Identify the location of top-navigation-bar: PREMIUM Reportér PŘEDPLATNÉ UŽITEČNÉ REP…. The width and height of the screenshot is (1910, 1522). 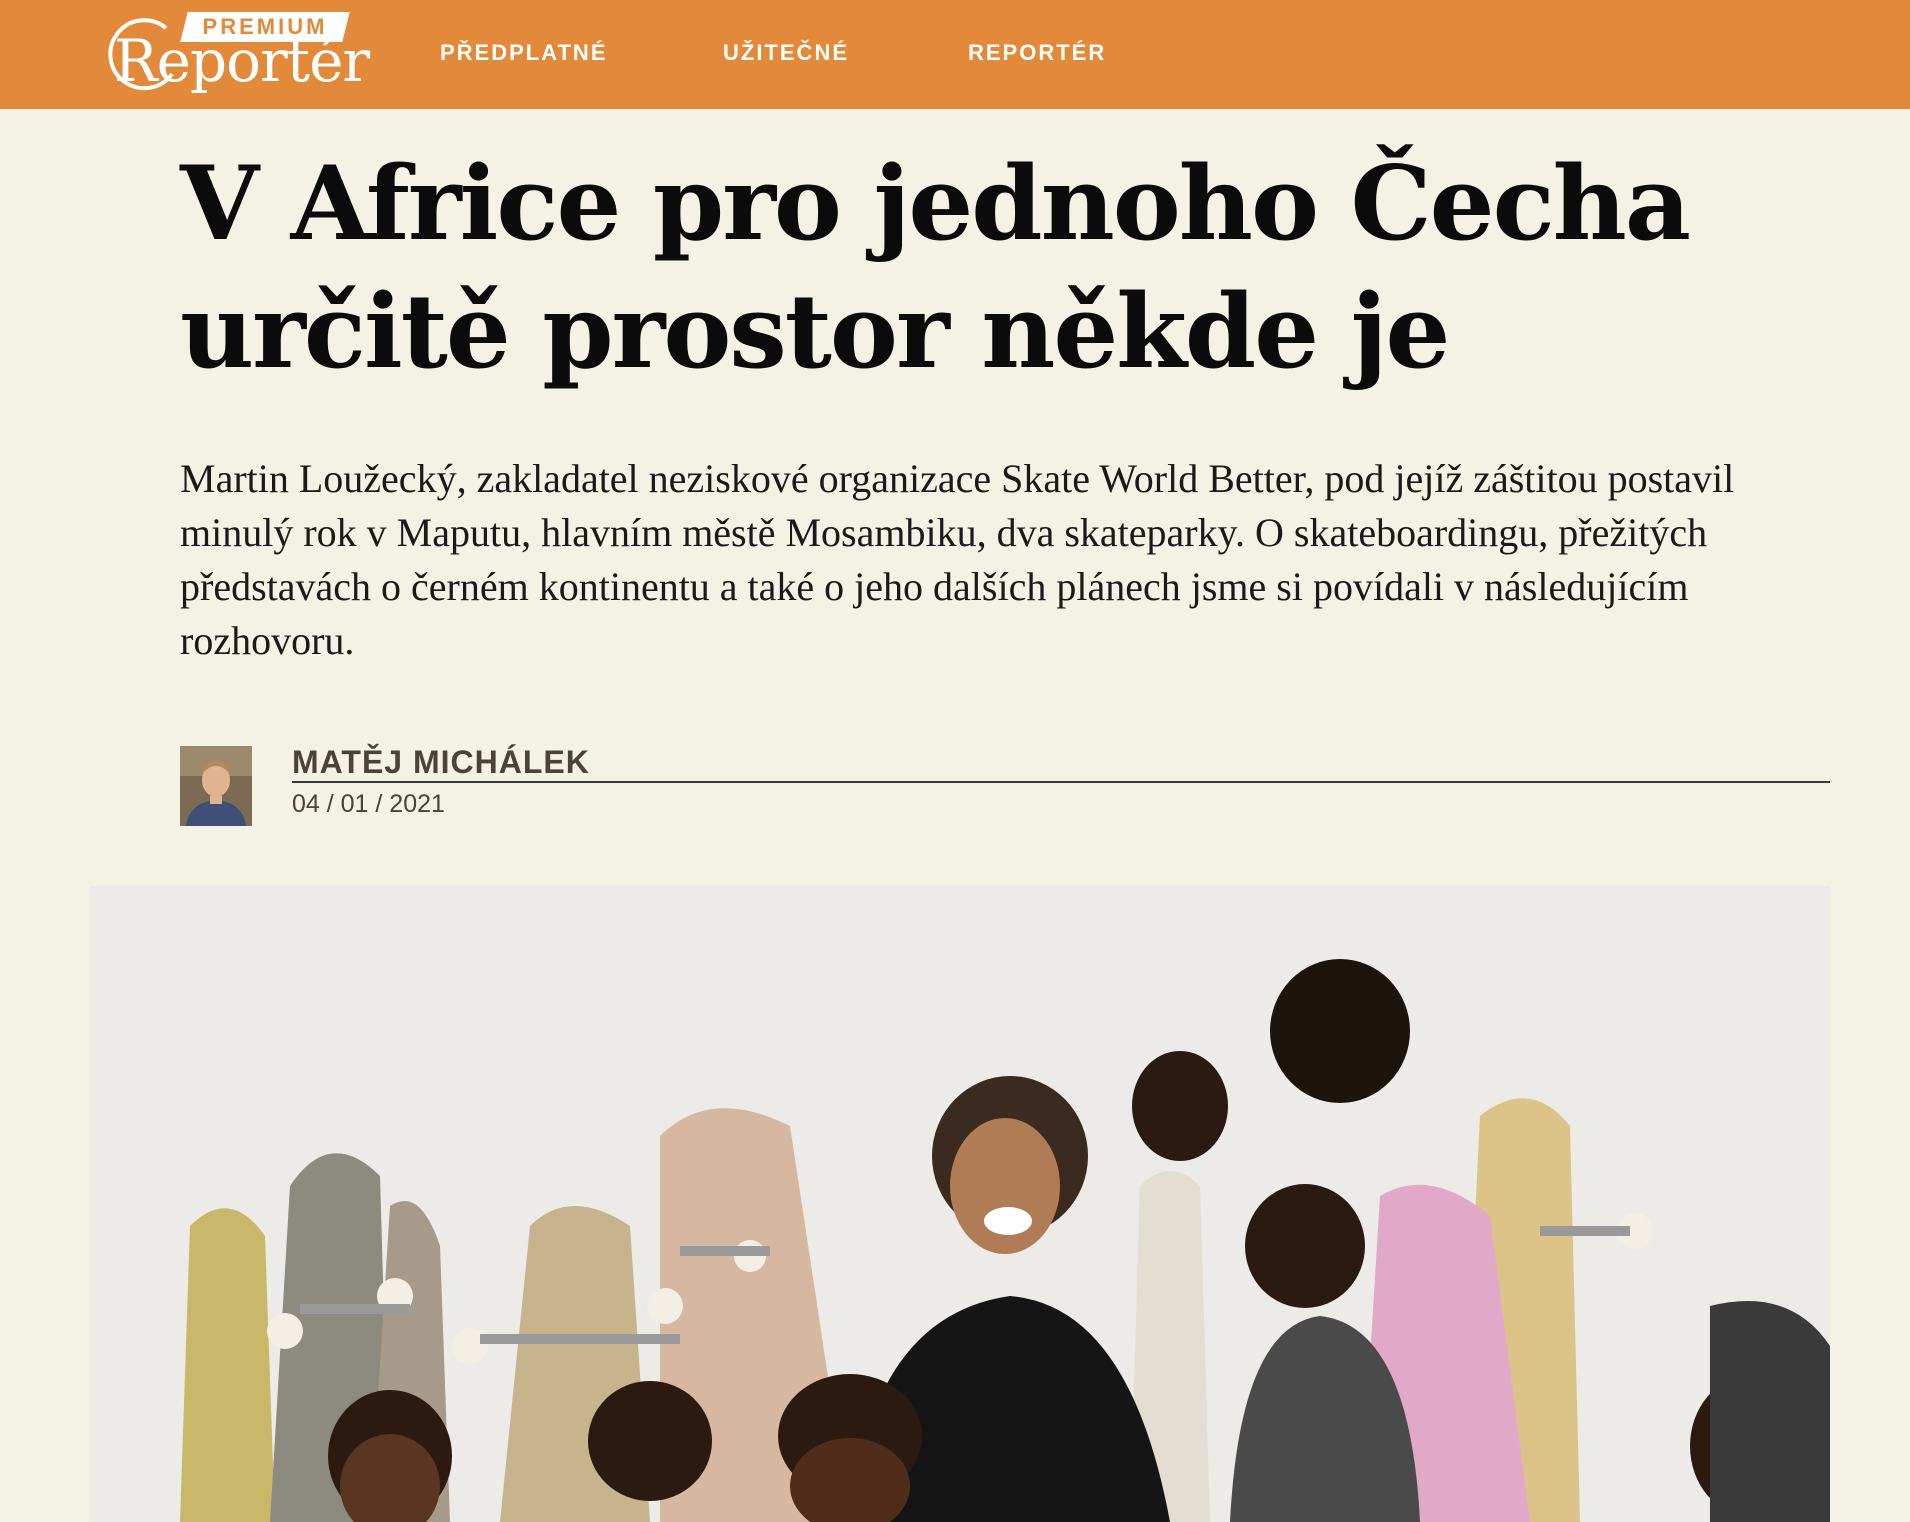
(955, 54).